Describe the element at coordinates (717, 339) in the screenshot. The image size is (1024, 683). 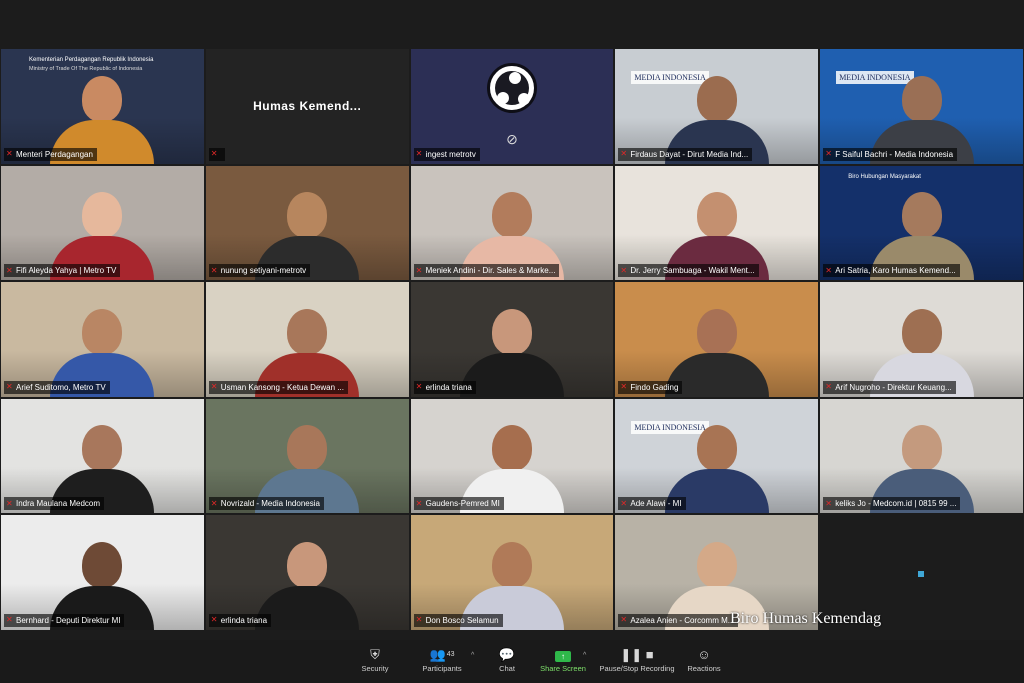
I see `participant-tile: ✕ Findo Gading` at that location.